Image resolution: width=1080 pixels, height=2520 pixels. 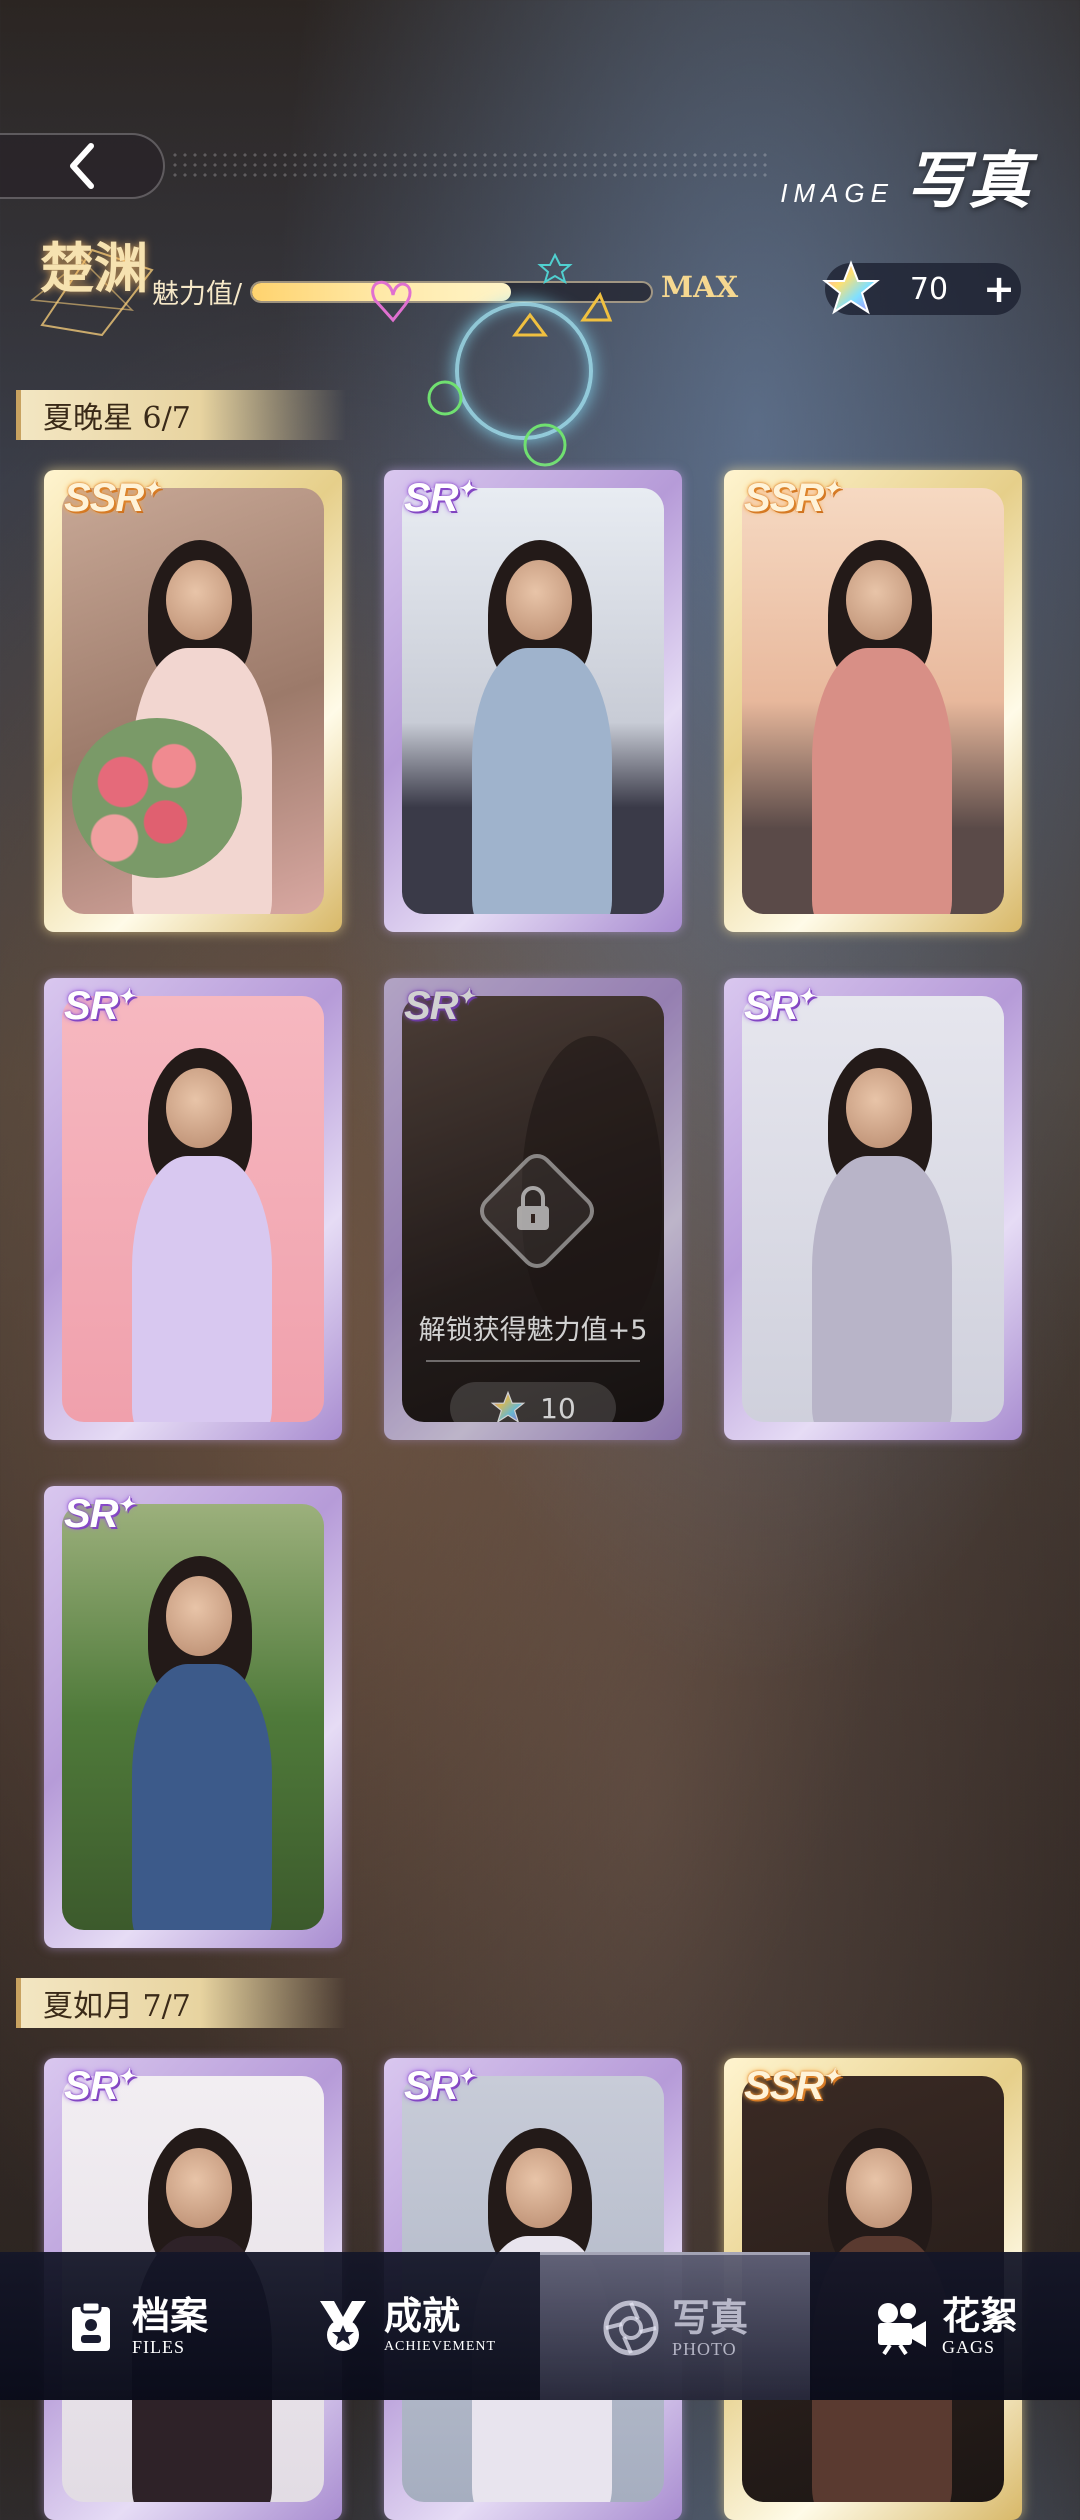 I want to click on currency-display: 70 +, so click(x=921, y=287).